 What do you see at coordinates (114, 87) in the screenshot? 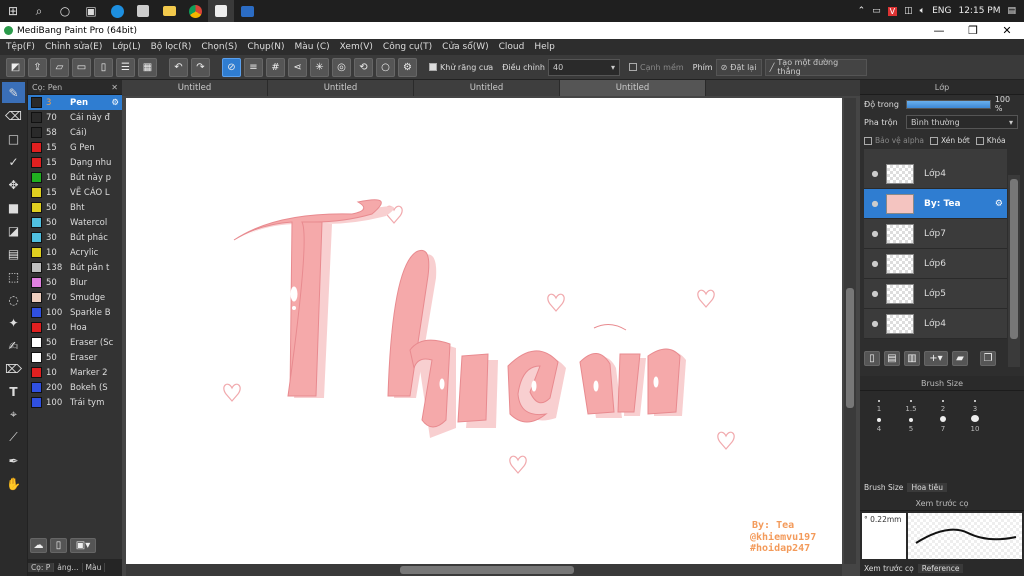
I see `close-icon: ✕` at bounding box center [114, 87].